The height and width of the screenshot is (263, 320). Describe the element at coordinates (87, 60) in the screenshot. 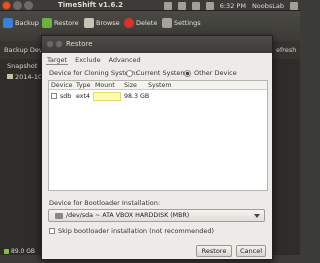

I see `tab-exclude: Exclude` at that location.